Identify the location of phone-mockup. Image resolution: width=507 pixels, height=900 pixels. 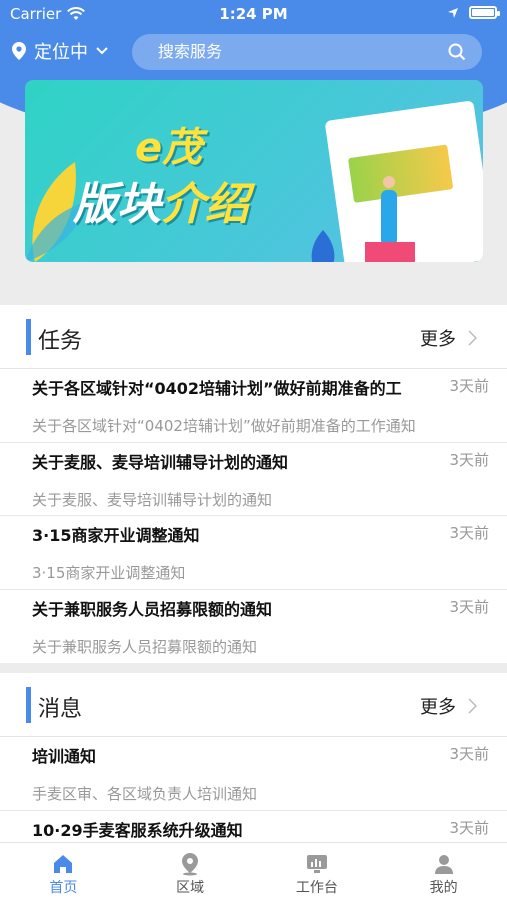
(403, 181).